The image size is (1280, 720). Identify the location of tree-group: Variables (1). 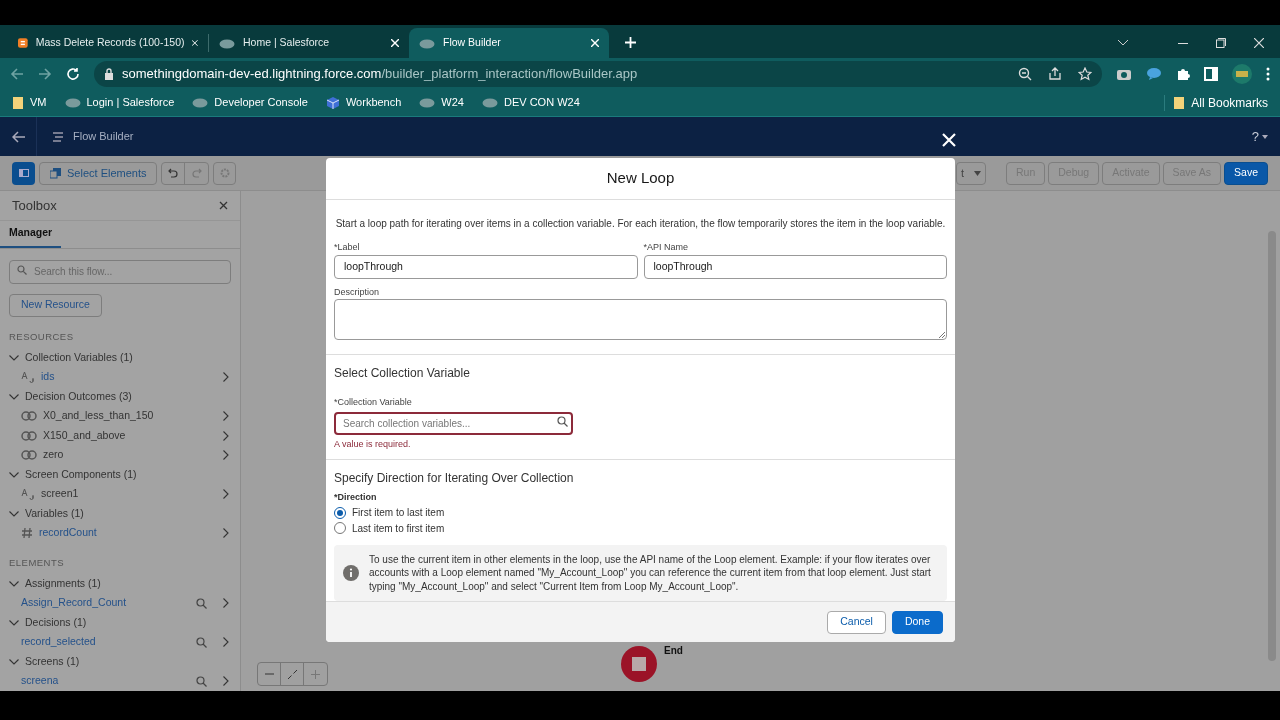
(120, 513).